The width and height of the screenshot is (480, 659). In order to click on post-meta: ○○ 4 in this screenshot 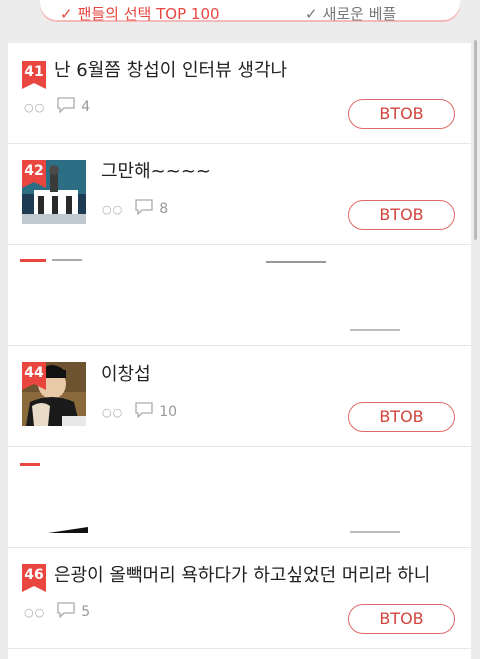, I will do `click(57, 107)`.